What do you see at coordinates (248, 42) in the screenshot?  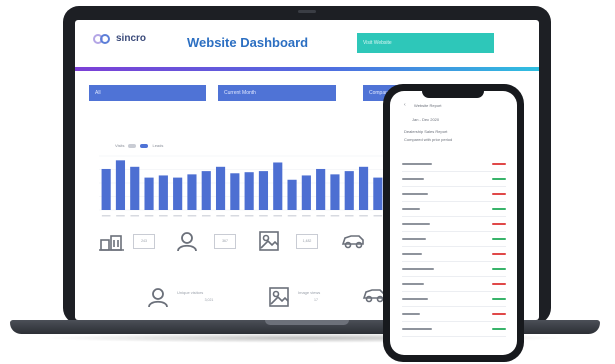 I see `page-title: Website Dashboard` at bounding box center [248, 42].